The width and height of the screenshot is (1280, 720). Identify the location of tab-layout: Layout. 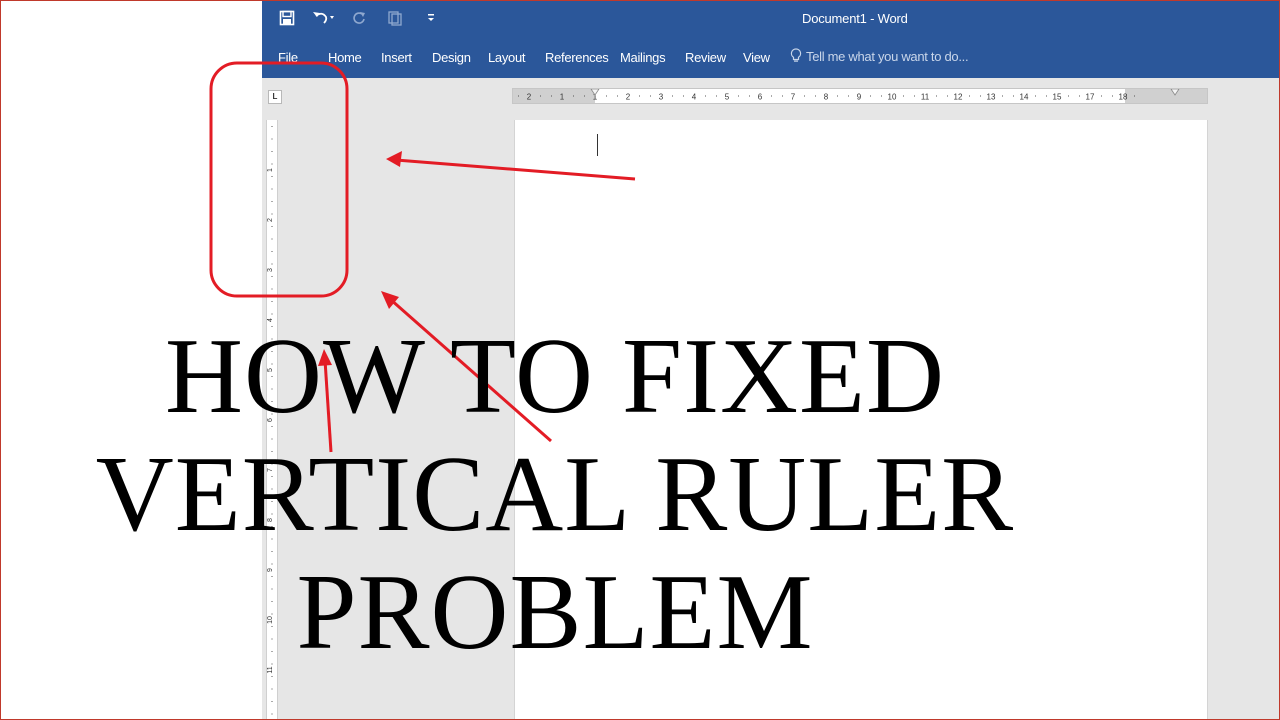
(507, 57).